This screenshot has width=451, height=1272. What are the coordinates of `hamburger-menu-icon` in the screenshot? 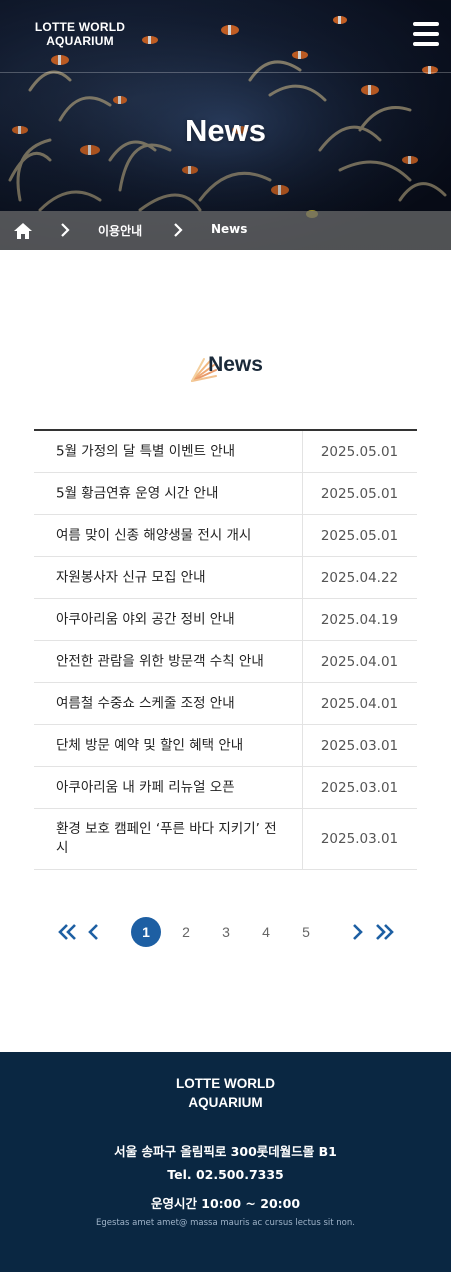 It's located at (427, 34).